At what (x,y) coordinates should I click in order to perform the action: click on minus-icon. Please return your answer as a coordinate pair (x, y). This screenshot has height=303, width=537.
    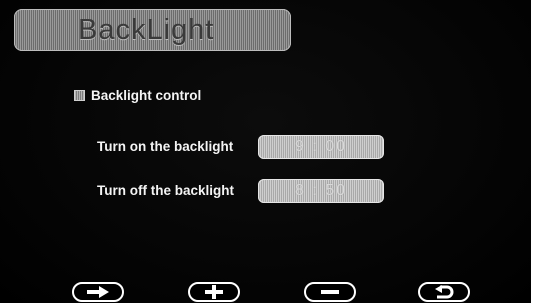
    Looking at the image, I should click on (330, 292).